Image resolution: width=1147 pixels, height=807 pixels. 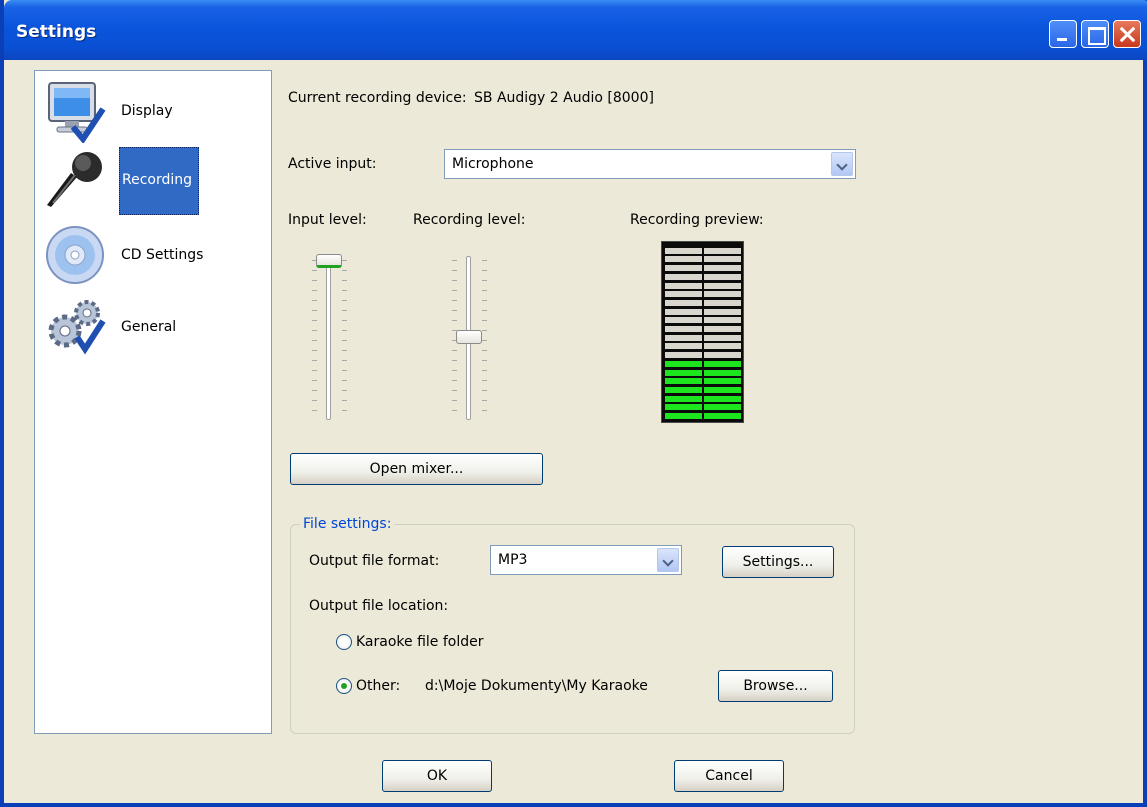 I want to click on gears-check-icon, so click(x=77, y=327).